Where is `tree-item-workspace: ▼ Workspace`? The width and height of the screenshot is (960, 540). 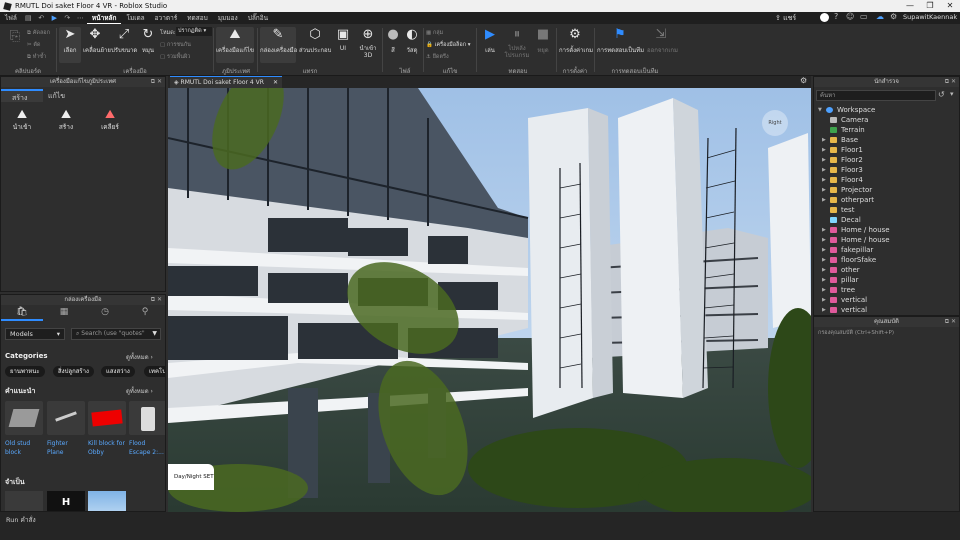 tree-item-workspace: ▼ Workspace is located at coordinates (846, 110).